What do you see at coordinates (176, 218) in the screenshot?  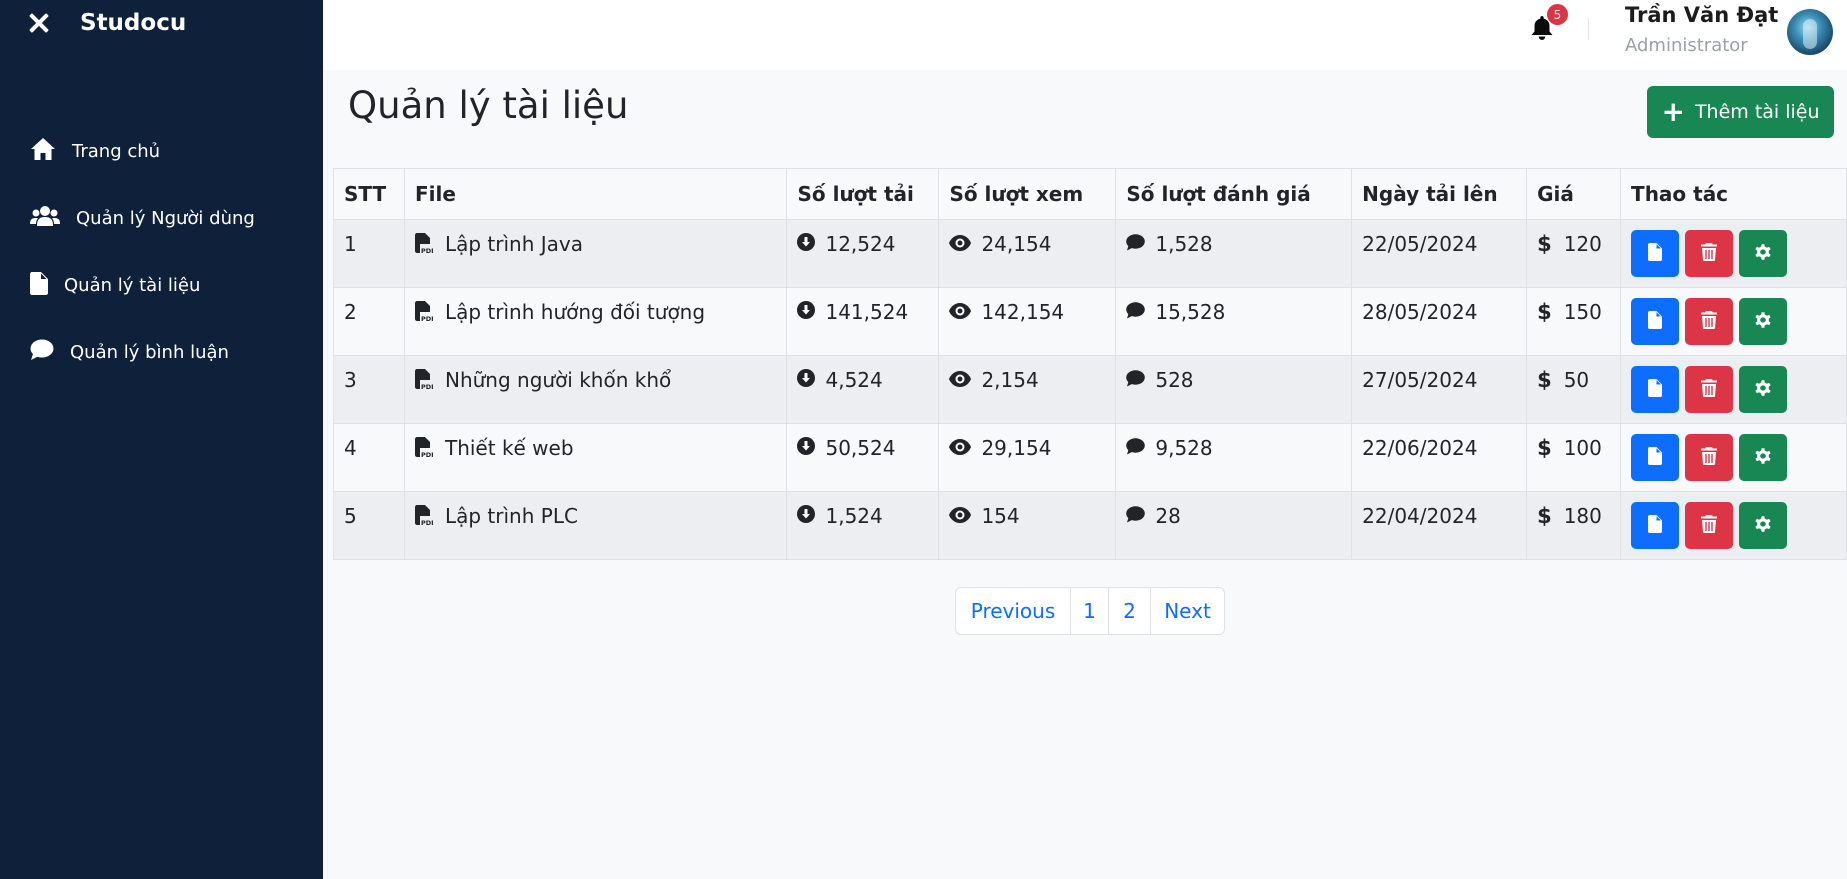 I see `sidebar-item-users: Quản lý Người dùng` at bounding box center [176, 218].